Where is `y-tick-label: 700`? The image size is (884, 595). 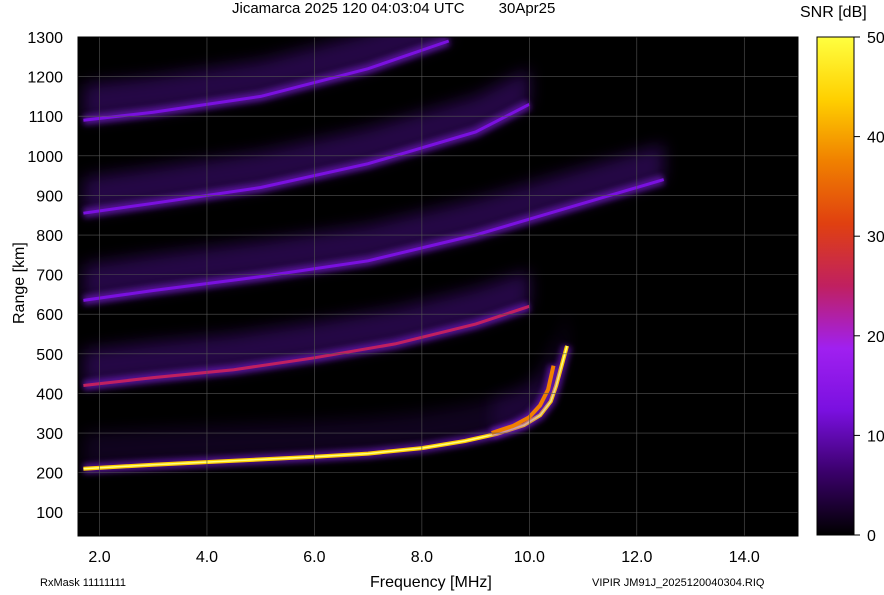 y-tick-label: 700 is located at coordinates (49, 276).